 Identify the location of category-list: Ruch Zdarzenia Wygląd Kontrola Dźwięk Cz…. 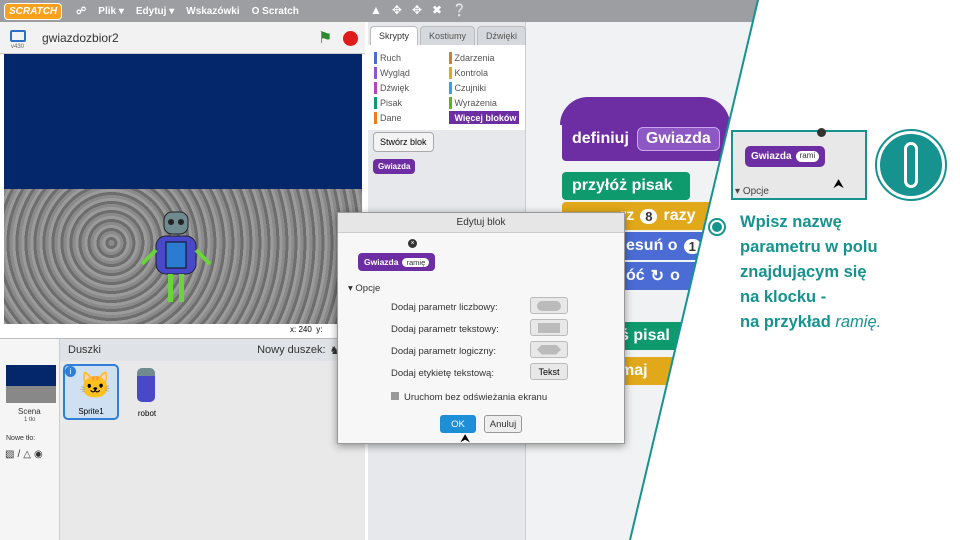
(446, 87).